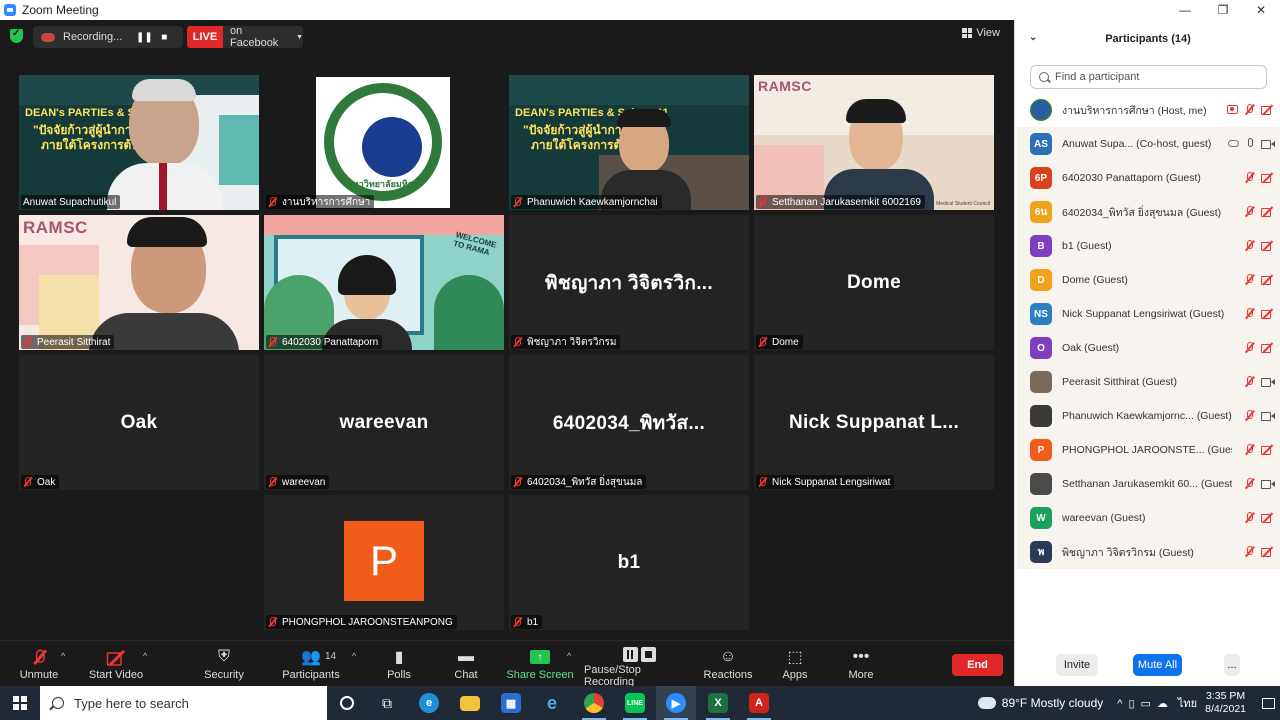 The height and width of the screenshot is (720, 1280). What do you see at coordinates (728, 667) in the screenshot?
I see `reactions-button: ☺ Reactions` at bounding box center [728, 667].